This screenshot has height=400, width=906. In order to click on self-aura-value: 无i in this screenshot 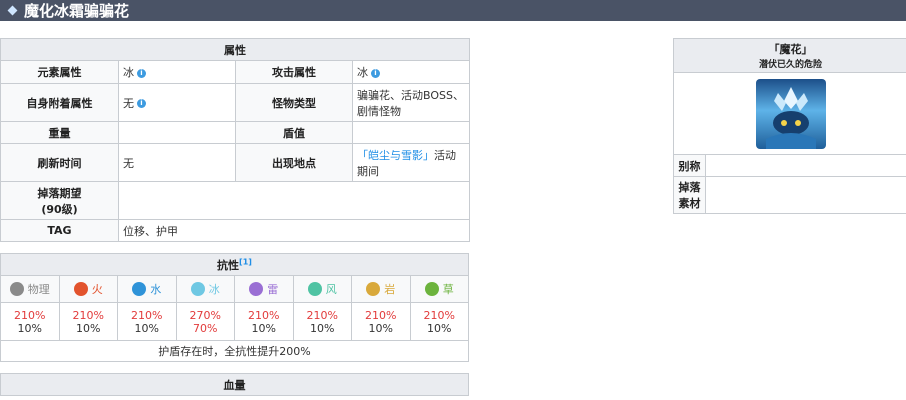, I will do `click(177, 102)`.